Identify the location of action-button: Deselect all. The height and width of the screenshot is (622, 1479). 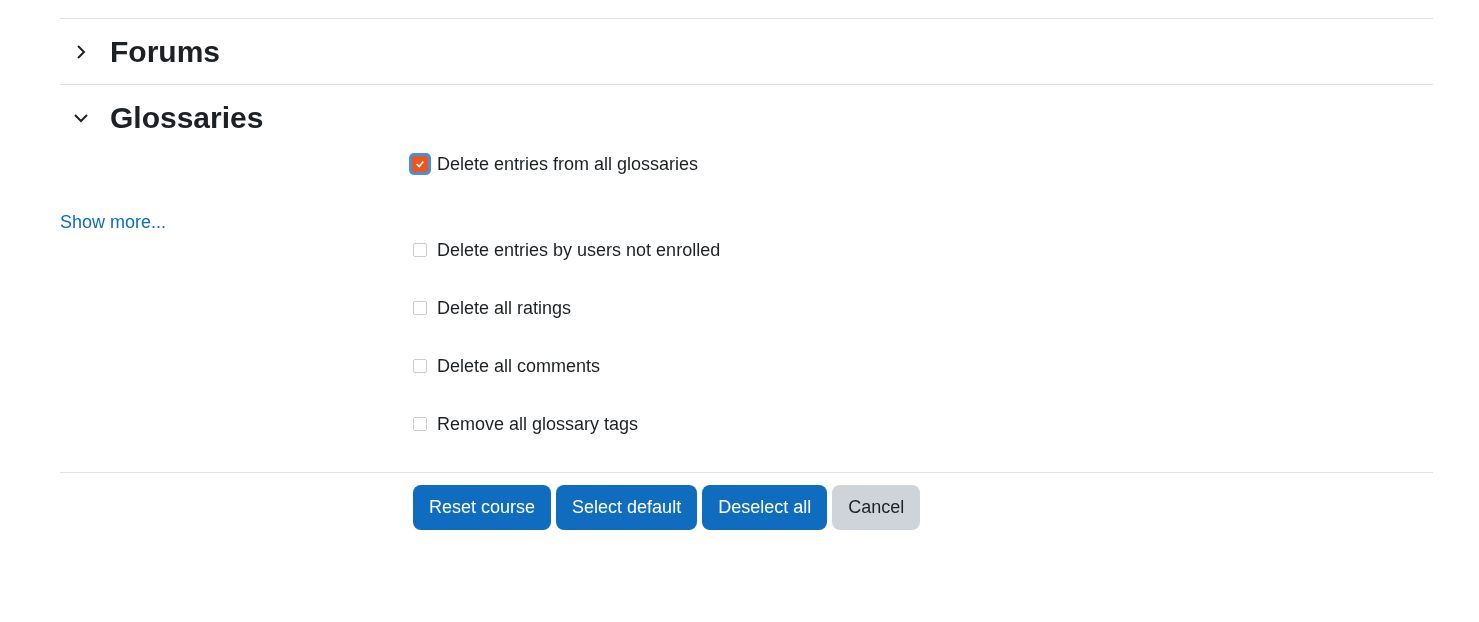
(765, 507).